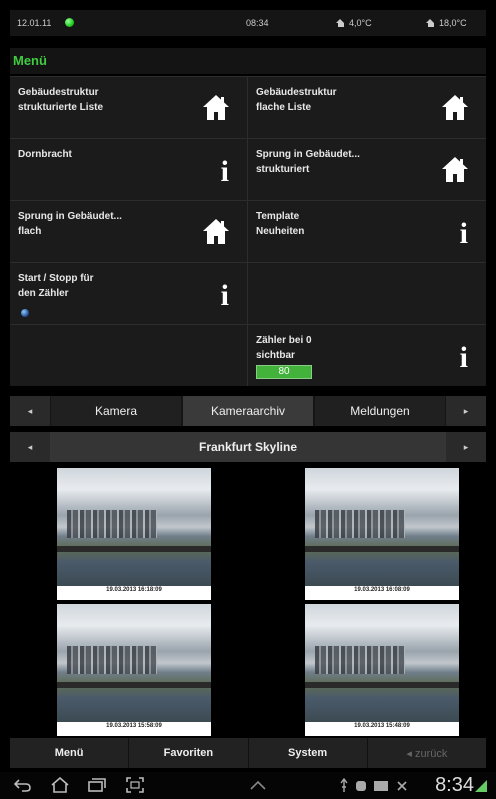 The height and width of the screenshot is (799, 496). I want to click on tile-label: Template, so click(278, 216).